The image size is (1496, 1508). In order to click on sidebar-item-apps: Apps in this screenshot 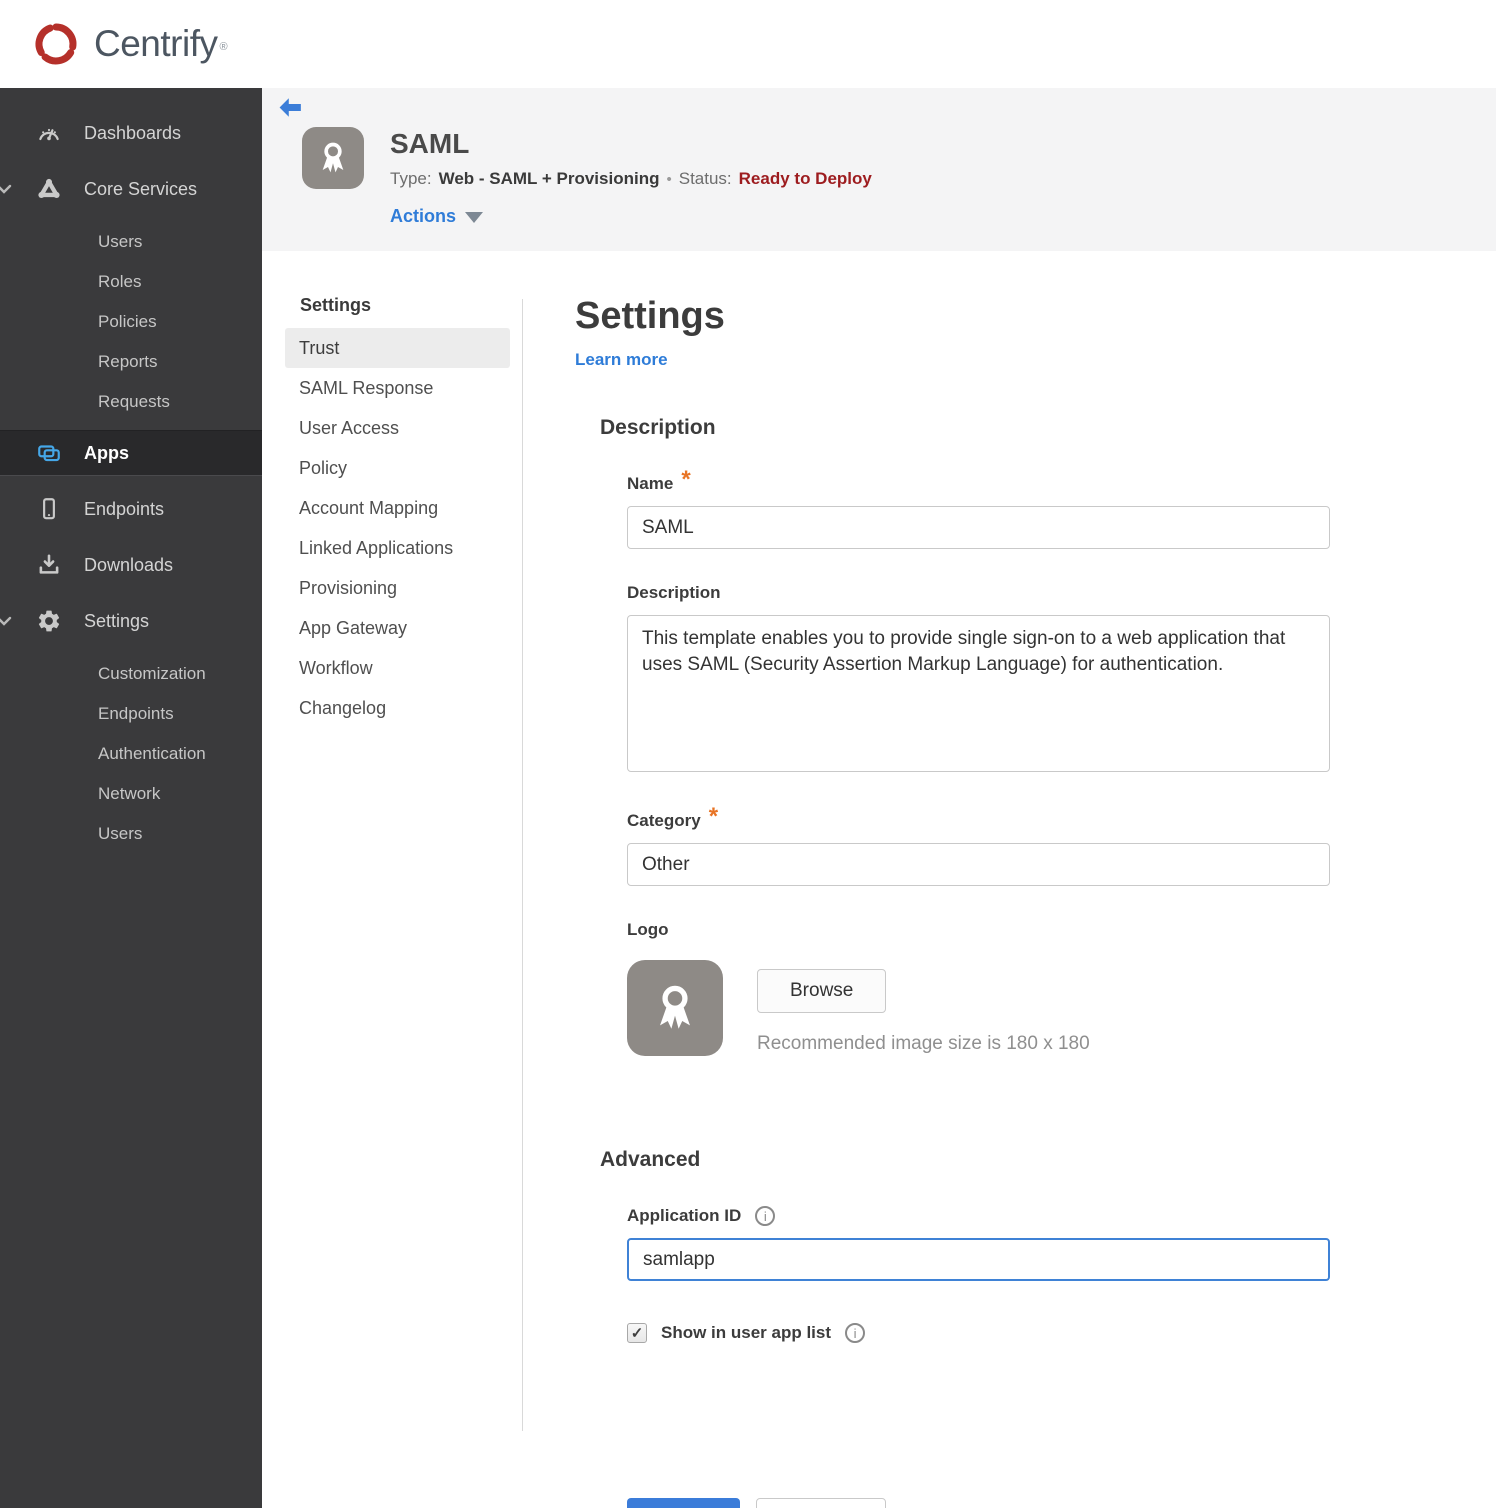, I will do `click(131, 453)`.